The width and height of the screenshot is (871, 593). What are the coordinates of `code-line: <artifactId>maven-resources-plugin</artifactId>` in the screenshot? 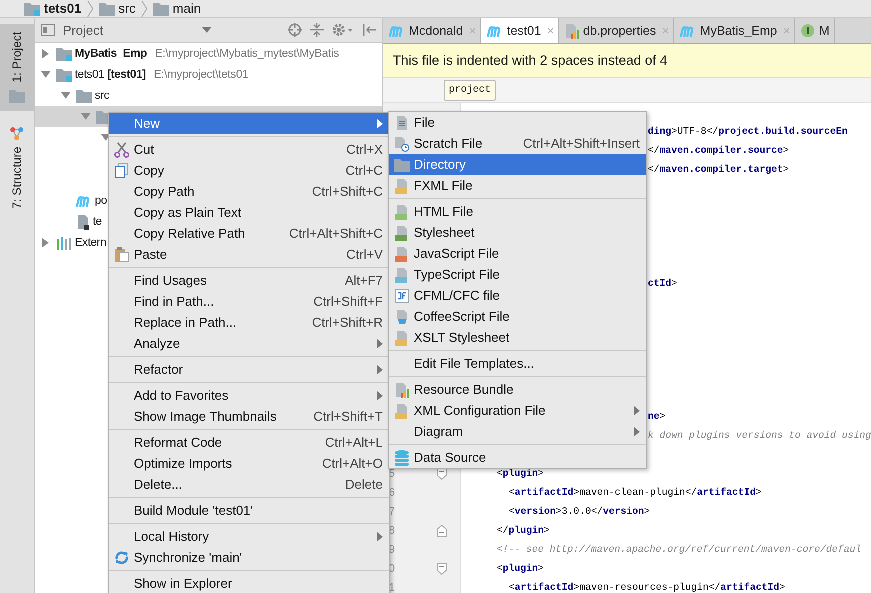 It's located at (647, 587).